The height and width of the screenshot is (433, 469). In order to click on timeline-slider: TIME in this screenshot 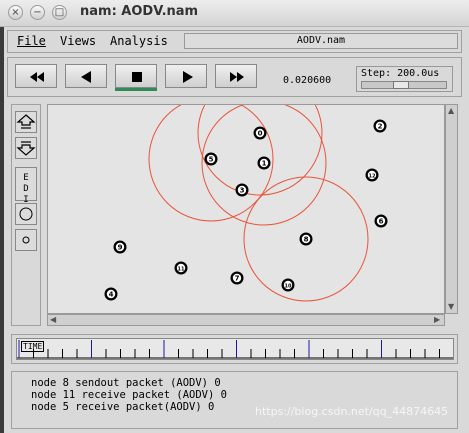, I will do `click(235, 349)`.